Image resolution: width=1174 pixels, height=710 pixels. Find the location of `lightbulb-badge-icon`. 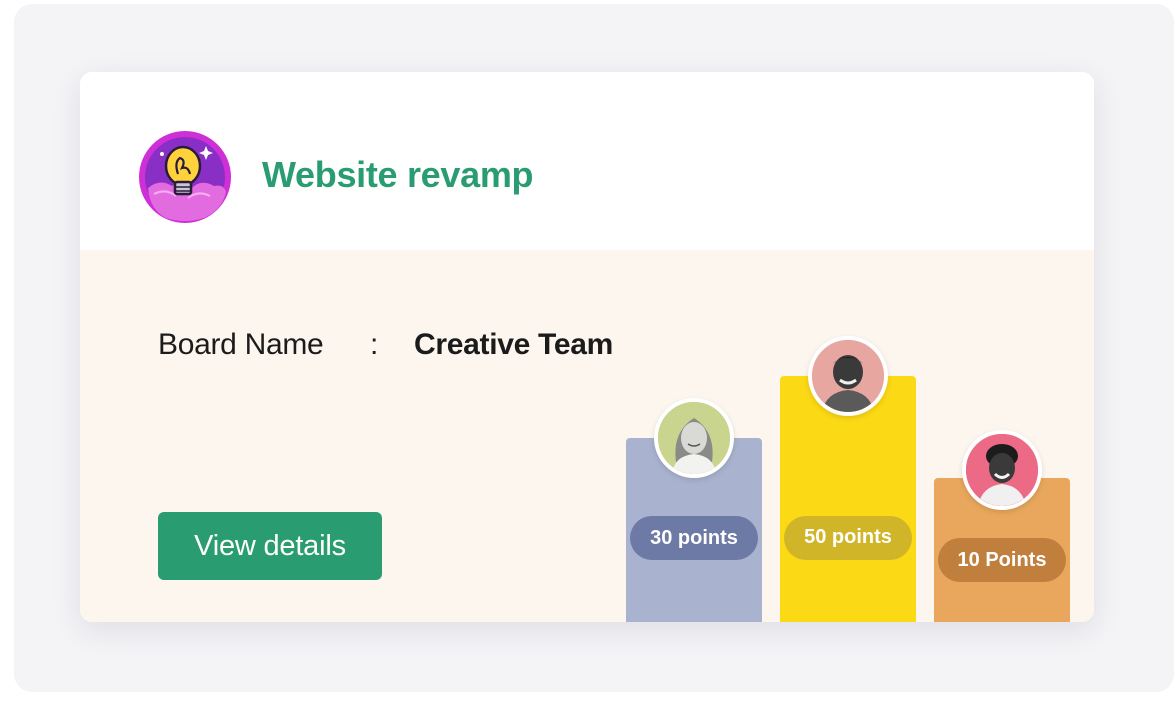

lightbulb-badge-icon is located at coordinates (185, 177).